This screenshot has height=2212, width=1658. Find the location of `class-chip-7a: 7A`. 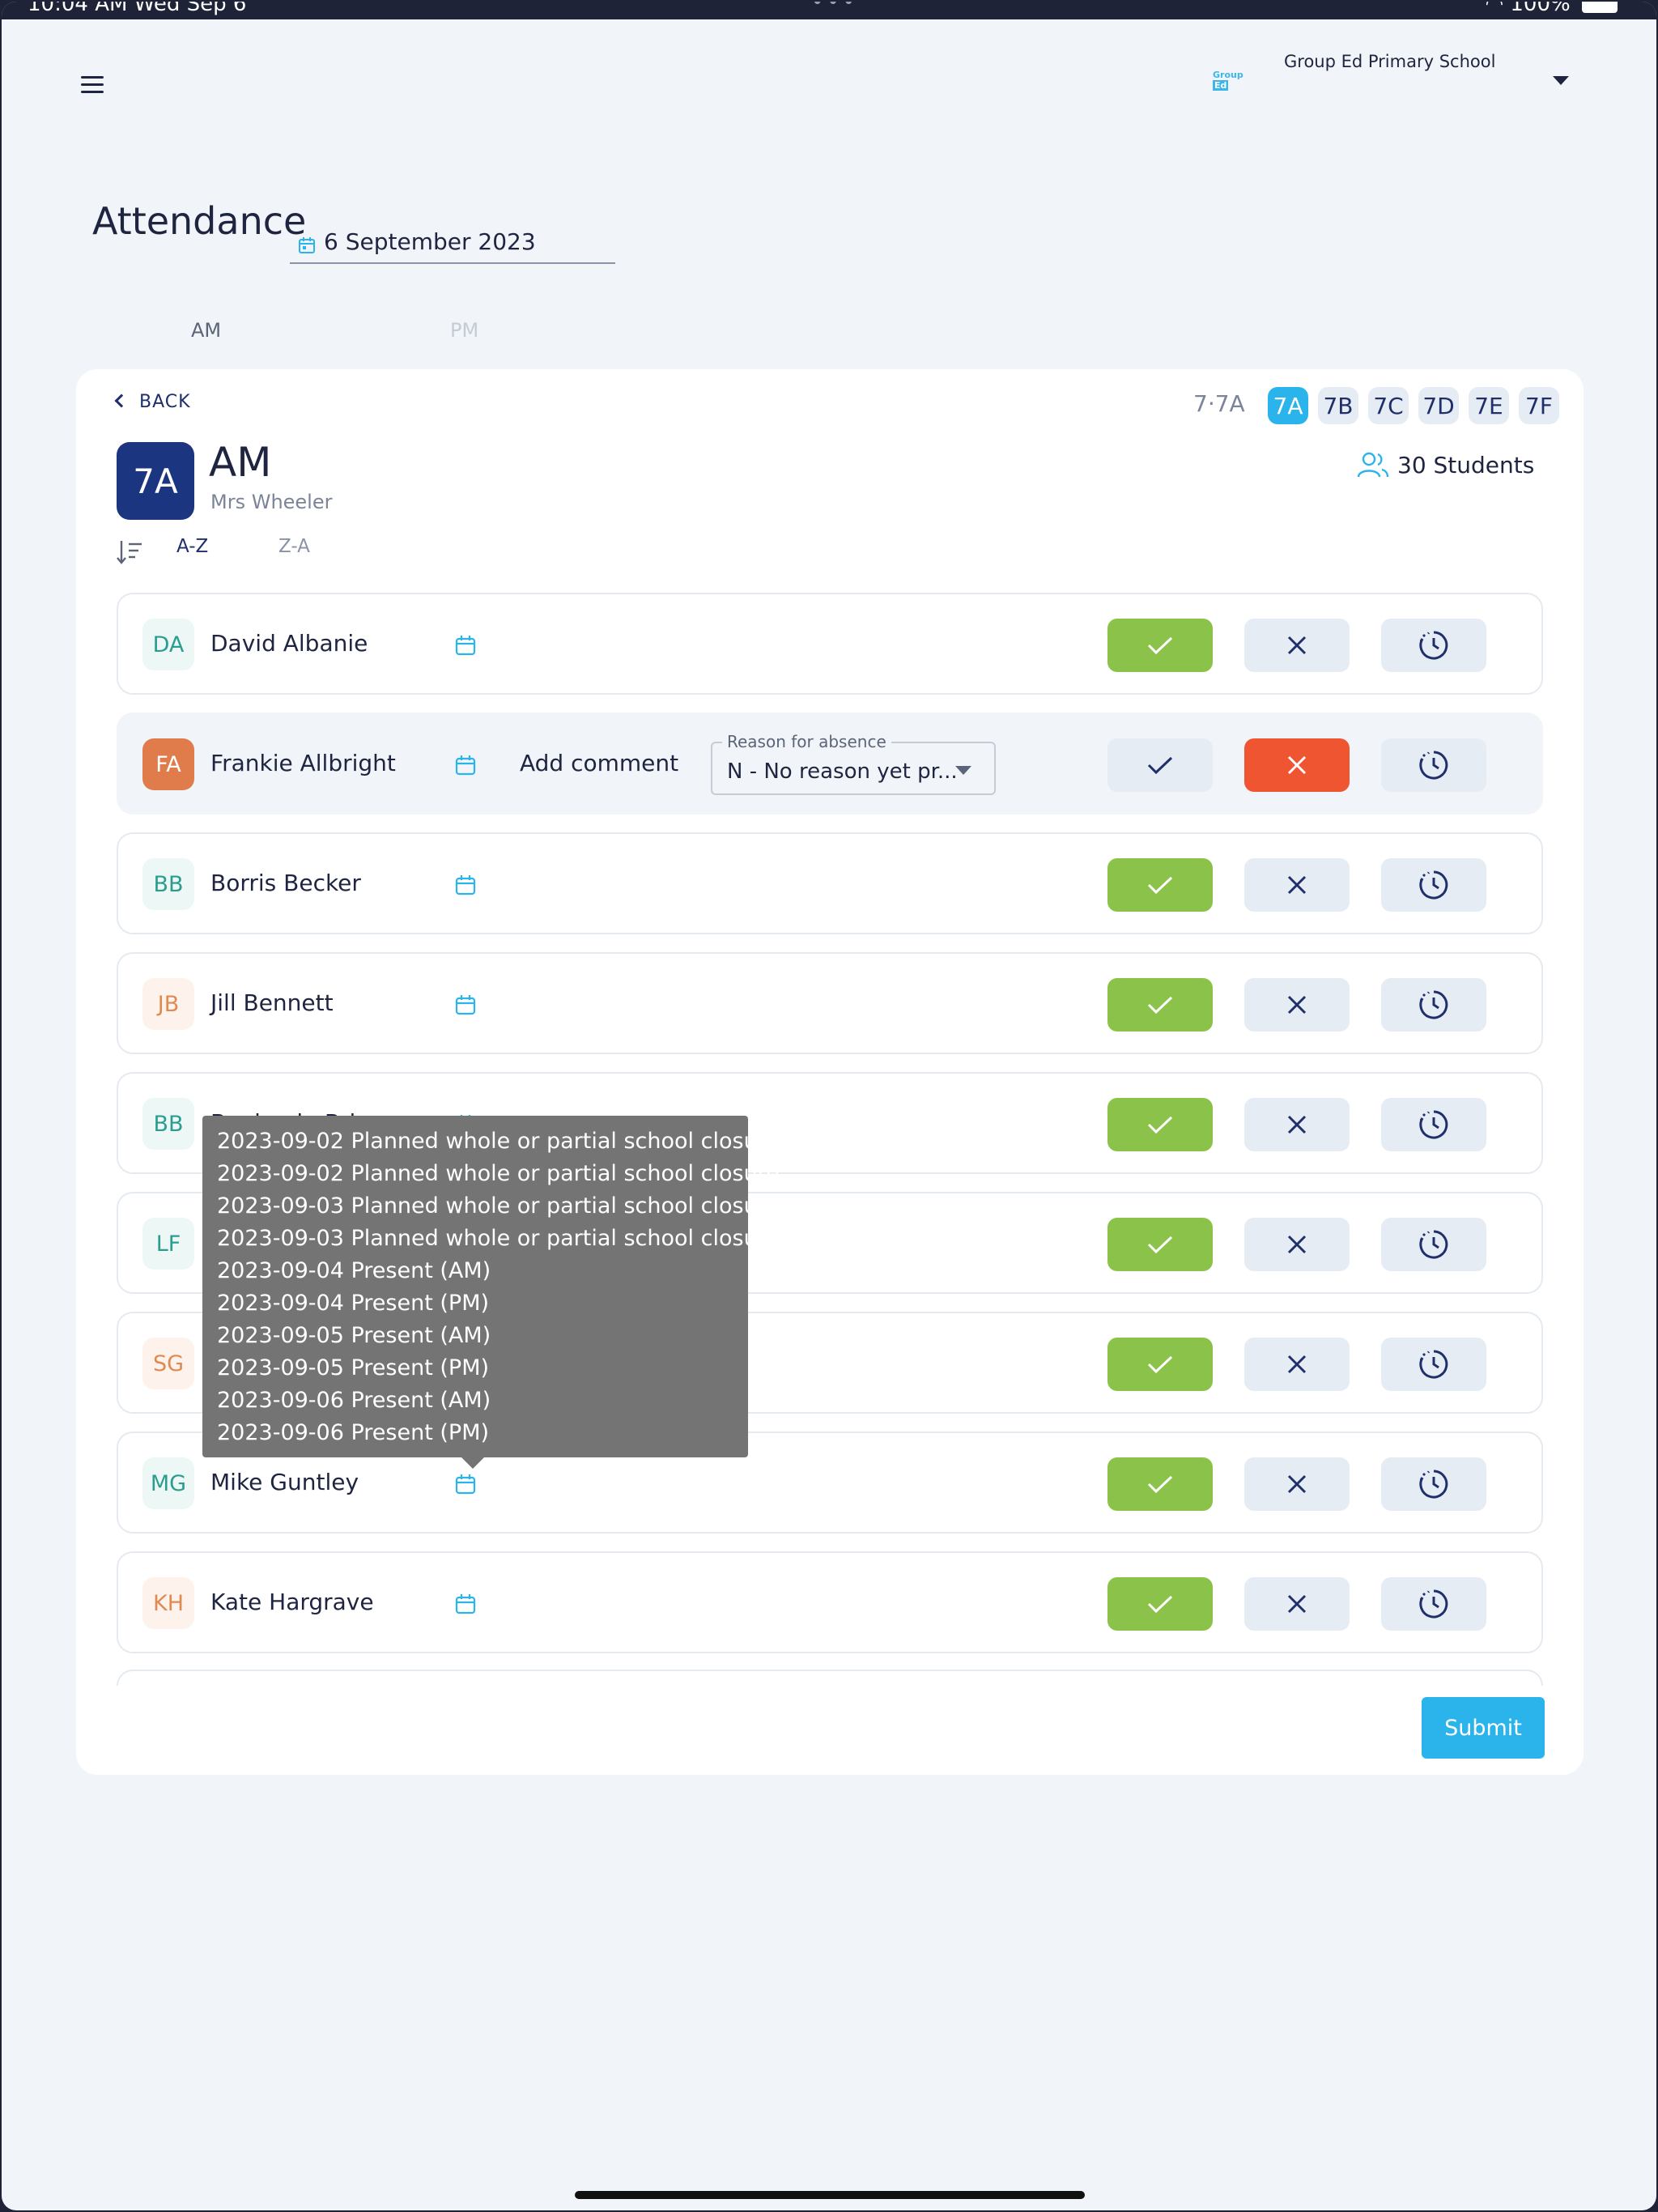

class-chip-7a: 7A is located at coordinates (1288, 406).